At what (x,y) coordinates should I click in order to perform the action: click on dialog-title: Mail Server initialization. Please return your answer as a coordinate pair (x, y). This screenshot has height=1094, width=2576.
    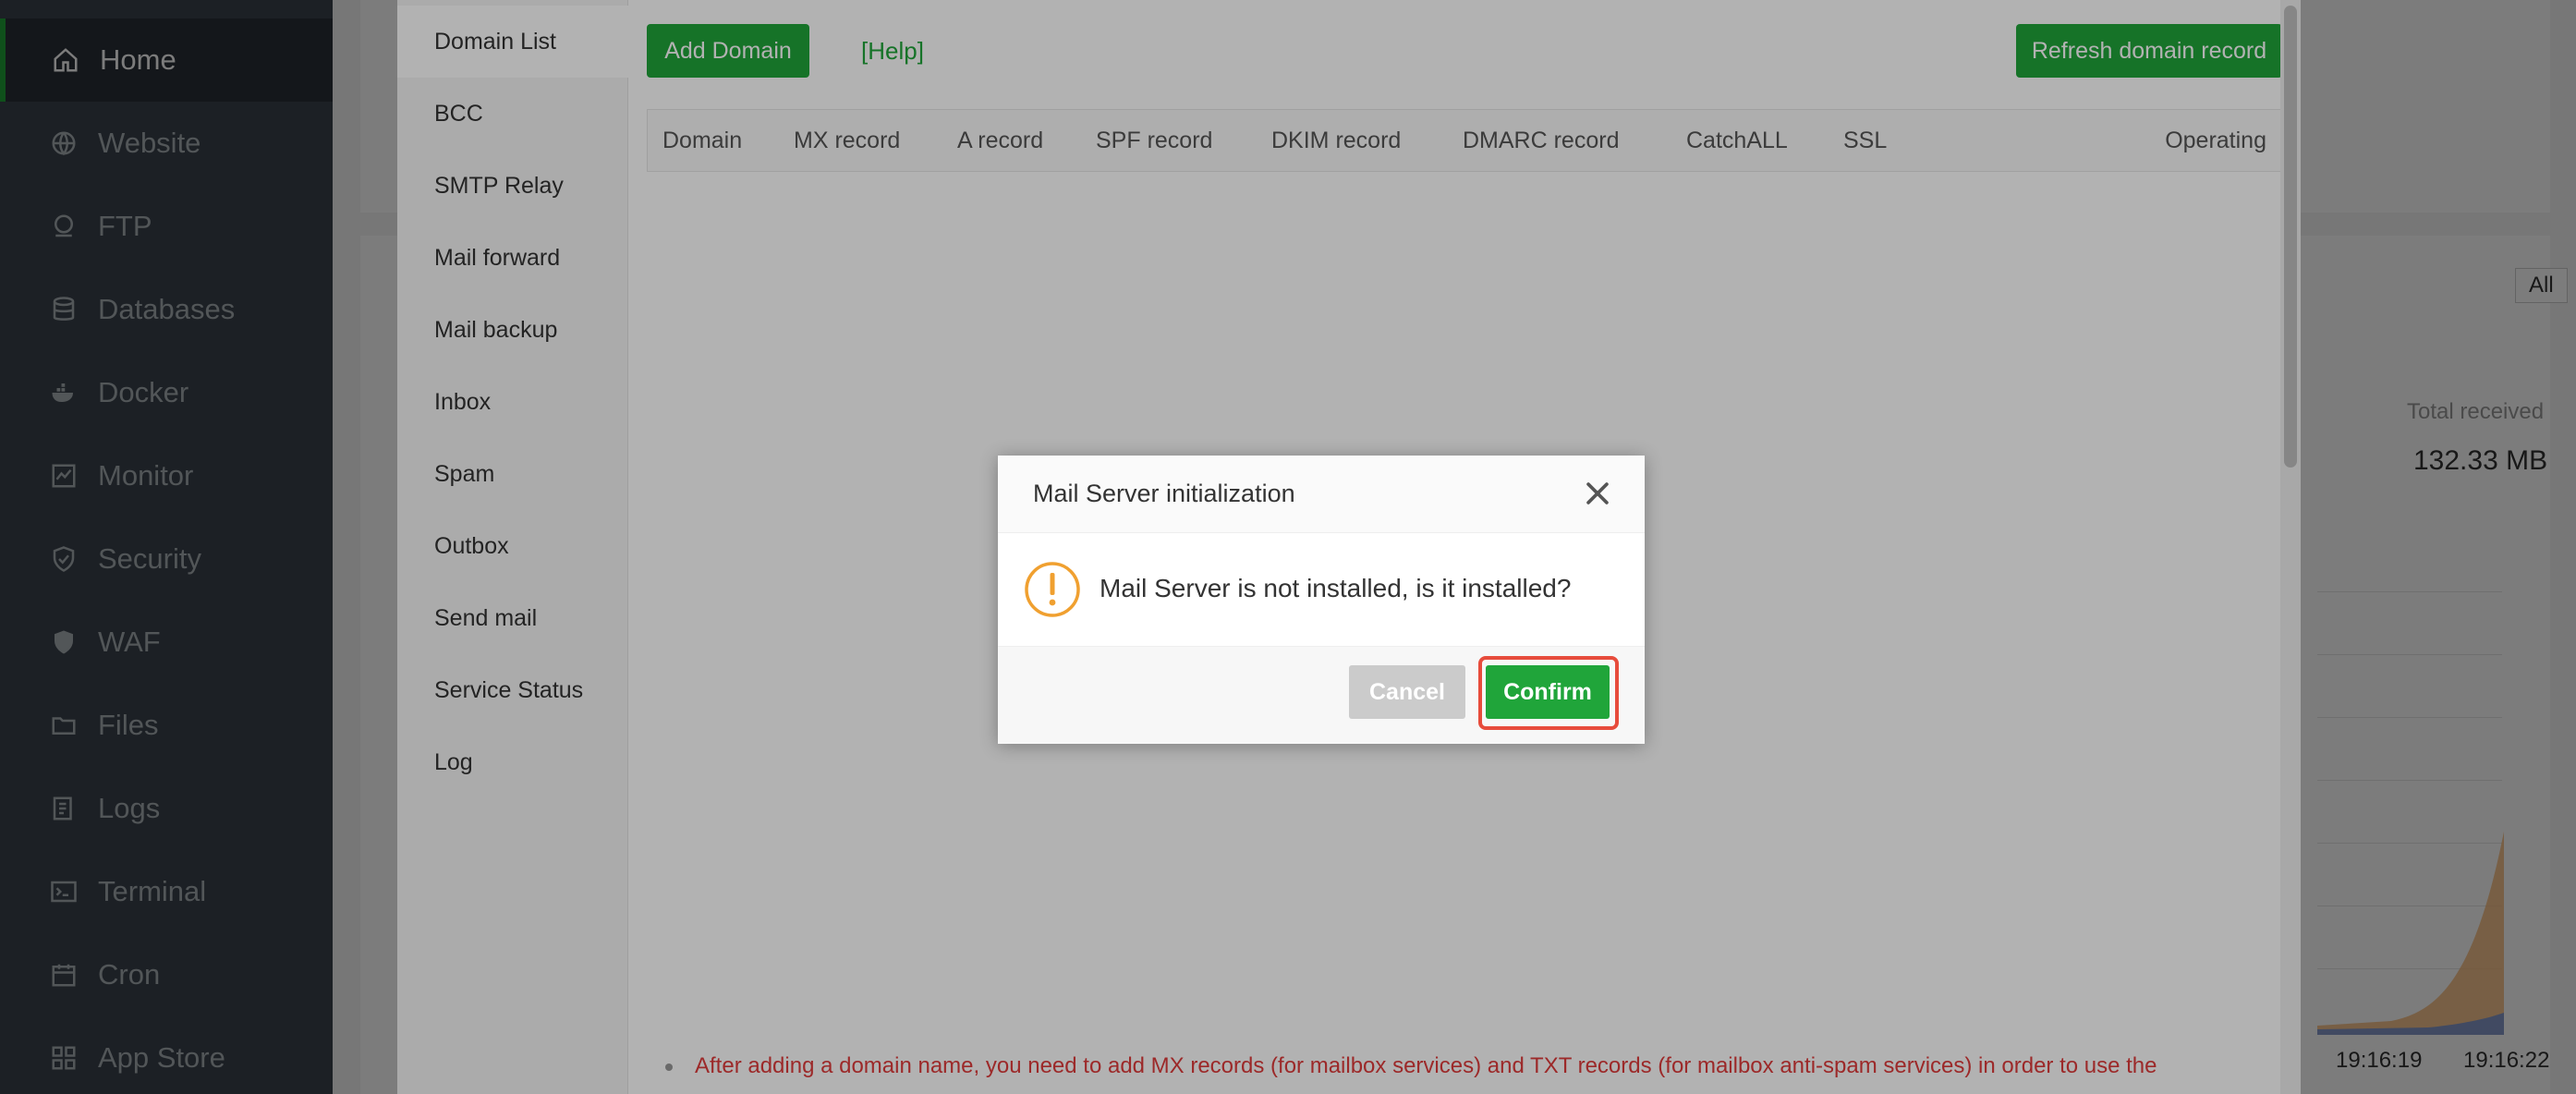
    Looking at the image, I should click on (1164, 494).